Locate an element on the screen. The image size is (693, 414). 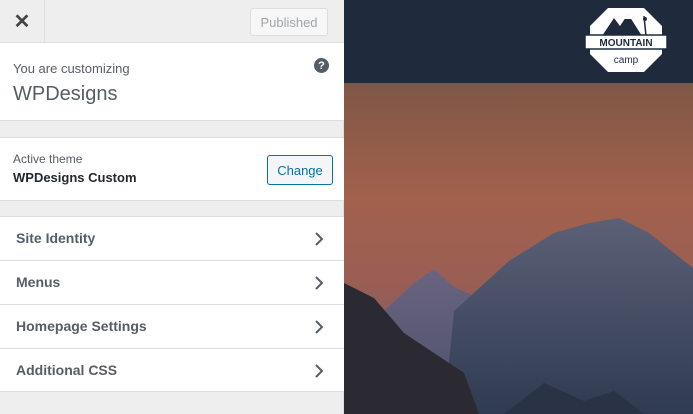
section-menus: Menus is located at coordinates (172, 282).